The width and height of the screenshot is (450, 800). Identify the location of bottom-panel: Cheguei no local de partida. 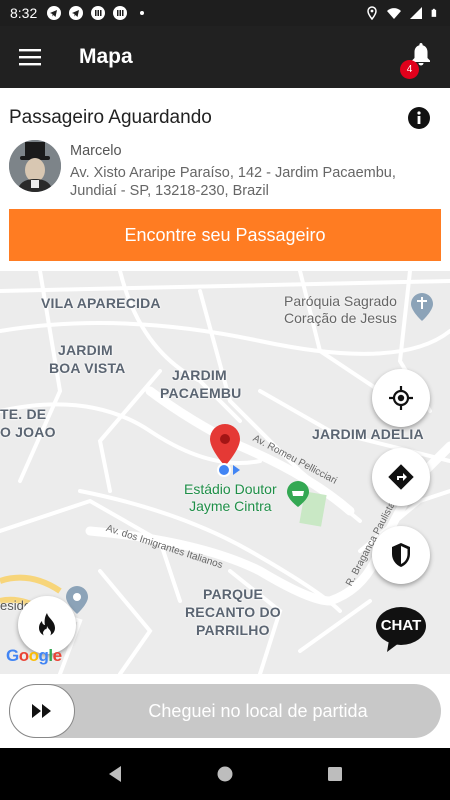
(225, 711).